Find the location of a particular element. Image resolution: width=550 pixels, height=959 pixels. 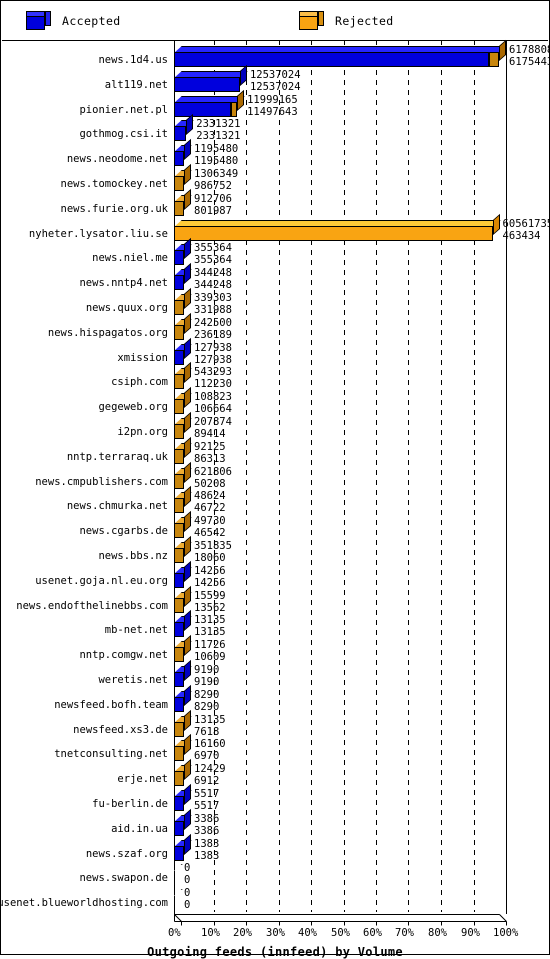

category-label: news.neodome.net is located at coordinates (117, 159).